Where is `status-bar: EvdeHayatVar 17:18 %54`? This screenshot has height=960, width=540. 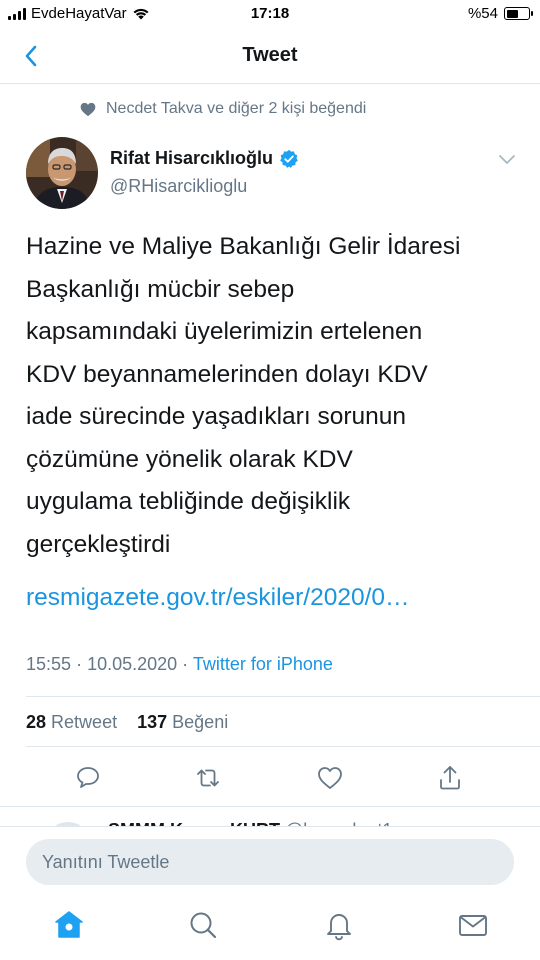 status-bar: EvdeHayatVar 17:18 %54 is located at coordinates (270, 14).